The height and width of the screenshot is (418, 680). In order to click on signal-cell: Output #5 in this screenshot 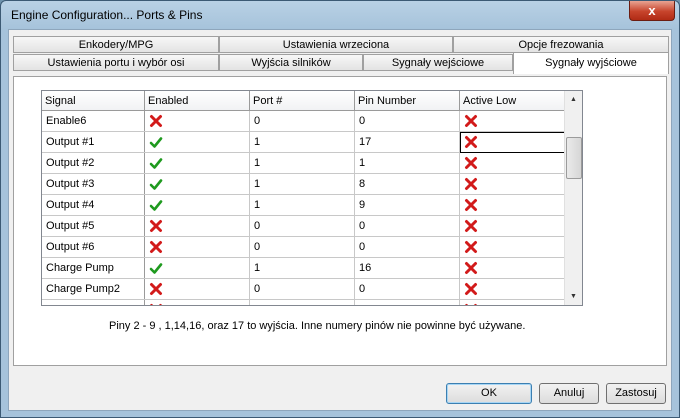, I will do `click(93, 226)`.